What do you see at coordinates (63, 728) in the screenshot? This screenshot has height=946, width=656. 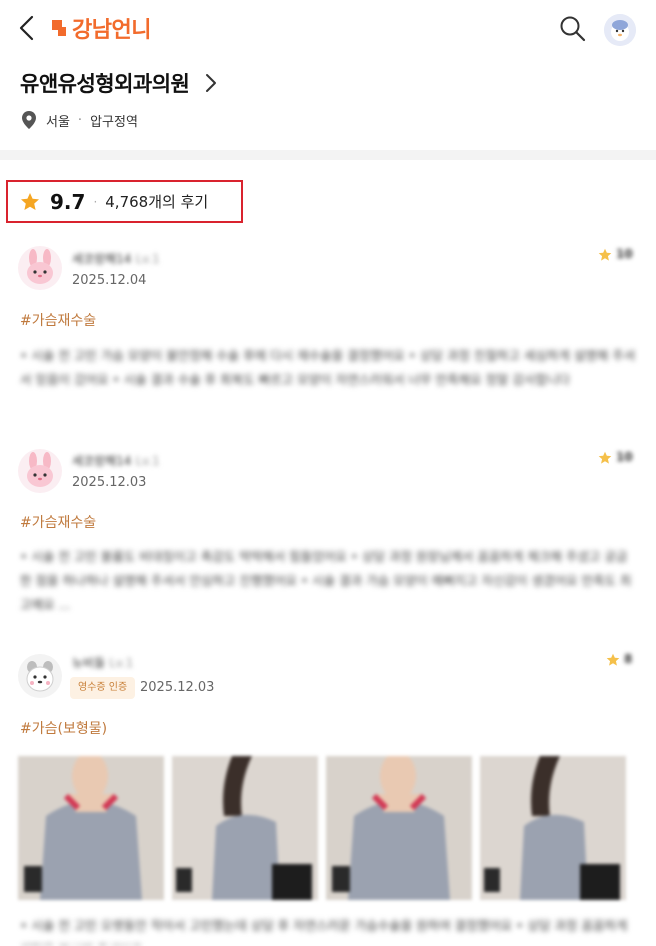 I see `review-procedure-tag: #가슴(보형물)` at bounding box center [63, 728].